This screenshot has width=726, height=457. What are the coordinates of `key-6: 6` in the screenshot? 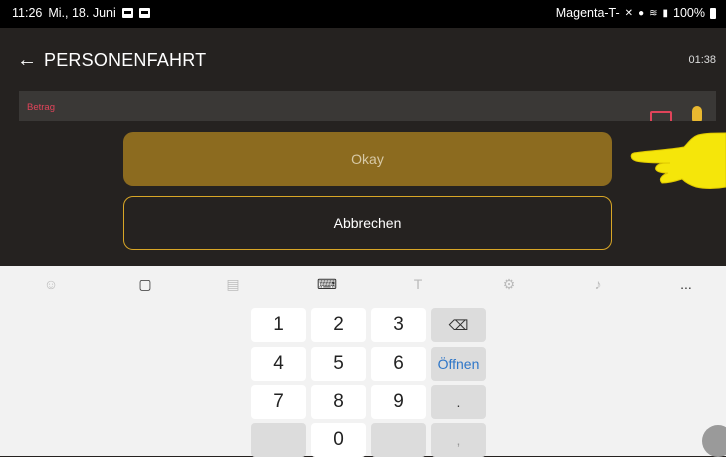 It's located at (398, 364).